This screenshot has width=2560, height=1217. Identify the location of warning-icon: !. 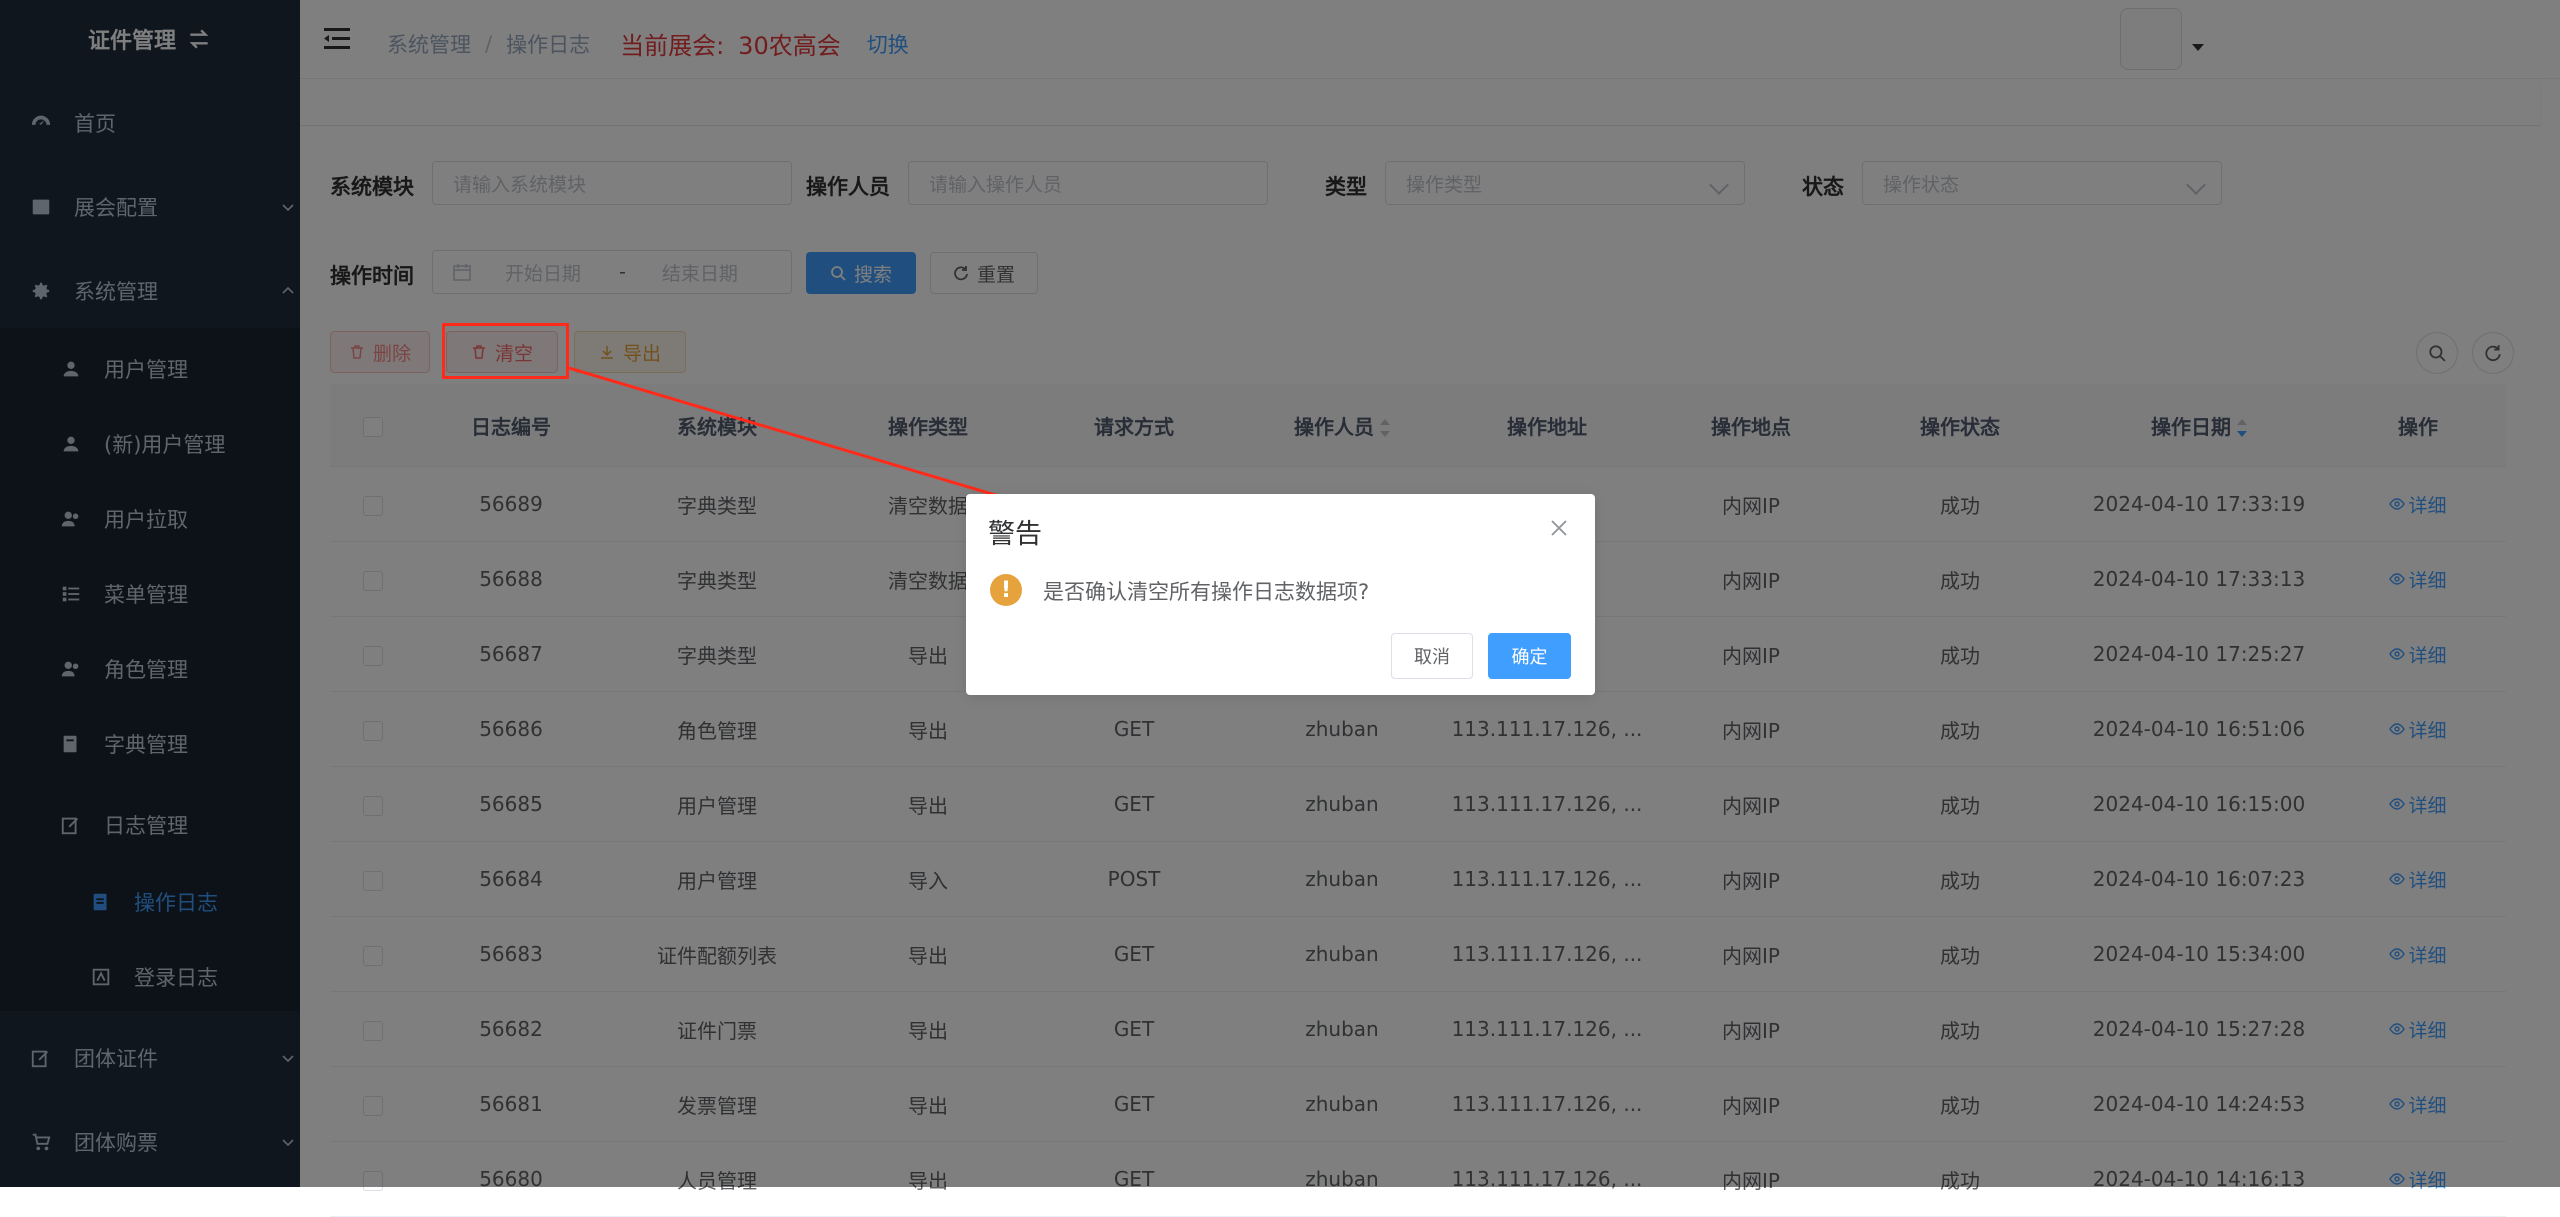
(1006, 590).